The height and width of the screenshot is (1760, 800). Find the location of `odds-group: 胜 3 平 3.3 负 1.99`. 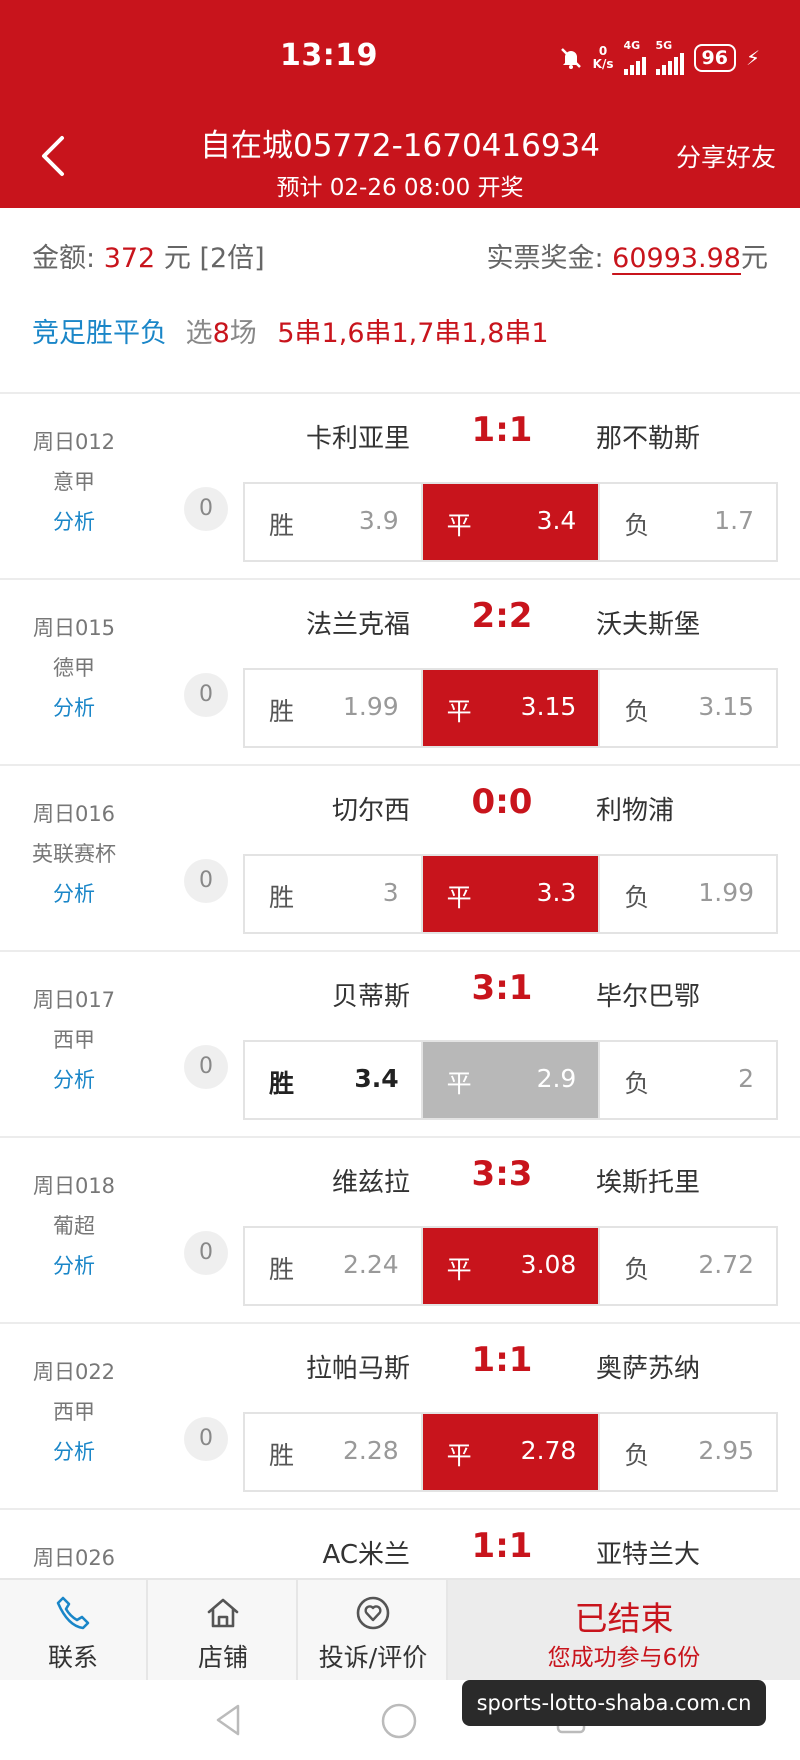

odds-group: 胜 3 平 3.3 负 1.99 is located at coordinates (510, 894).